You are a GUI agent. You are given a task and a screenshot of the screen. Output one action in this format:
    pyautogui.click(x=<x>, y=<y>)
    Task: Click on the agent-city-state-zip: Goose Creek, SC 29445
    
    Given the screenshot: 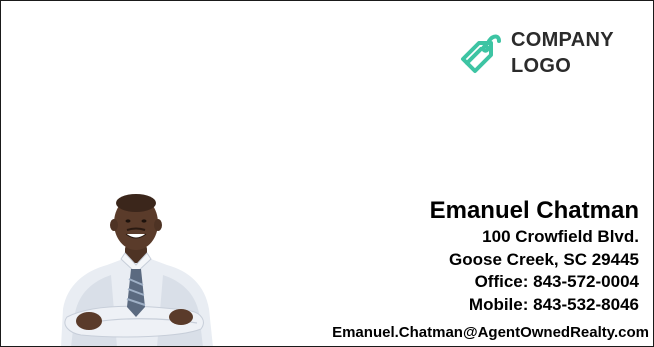 What is the action you would take?
    pyautogui.click(x=544, y=259)
    